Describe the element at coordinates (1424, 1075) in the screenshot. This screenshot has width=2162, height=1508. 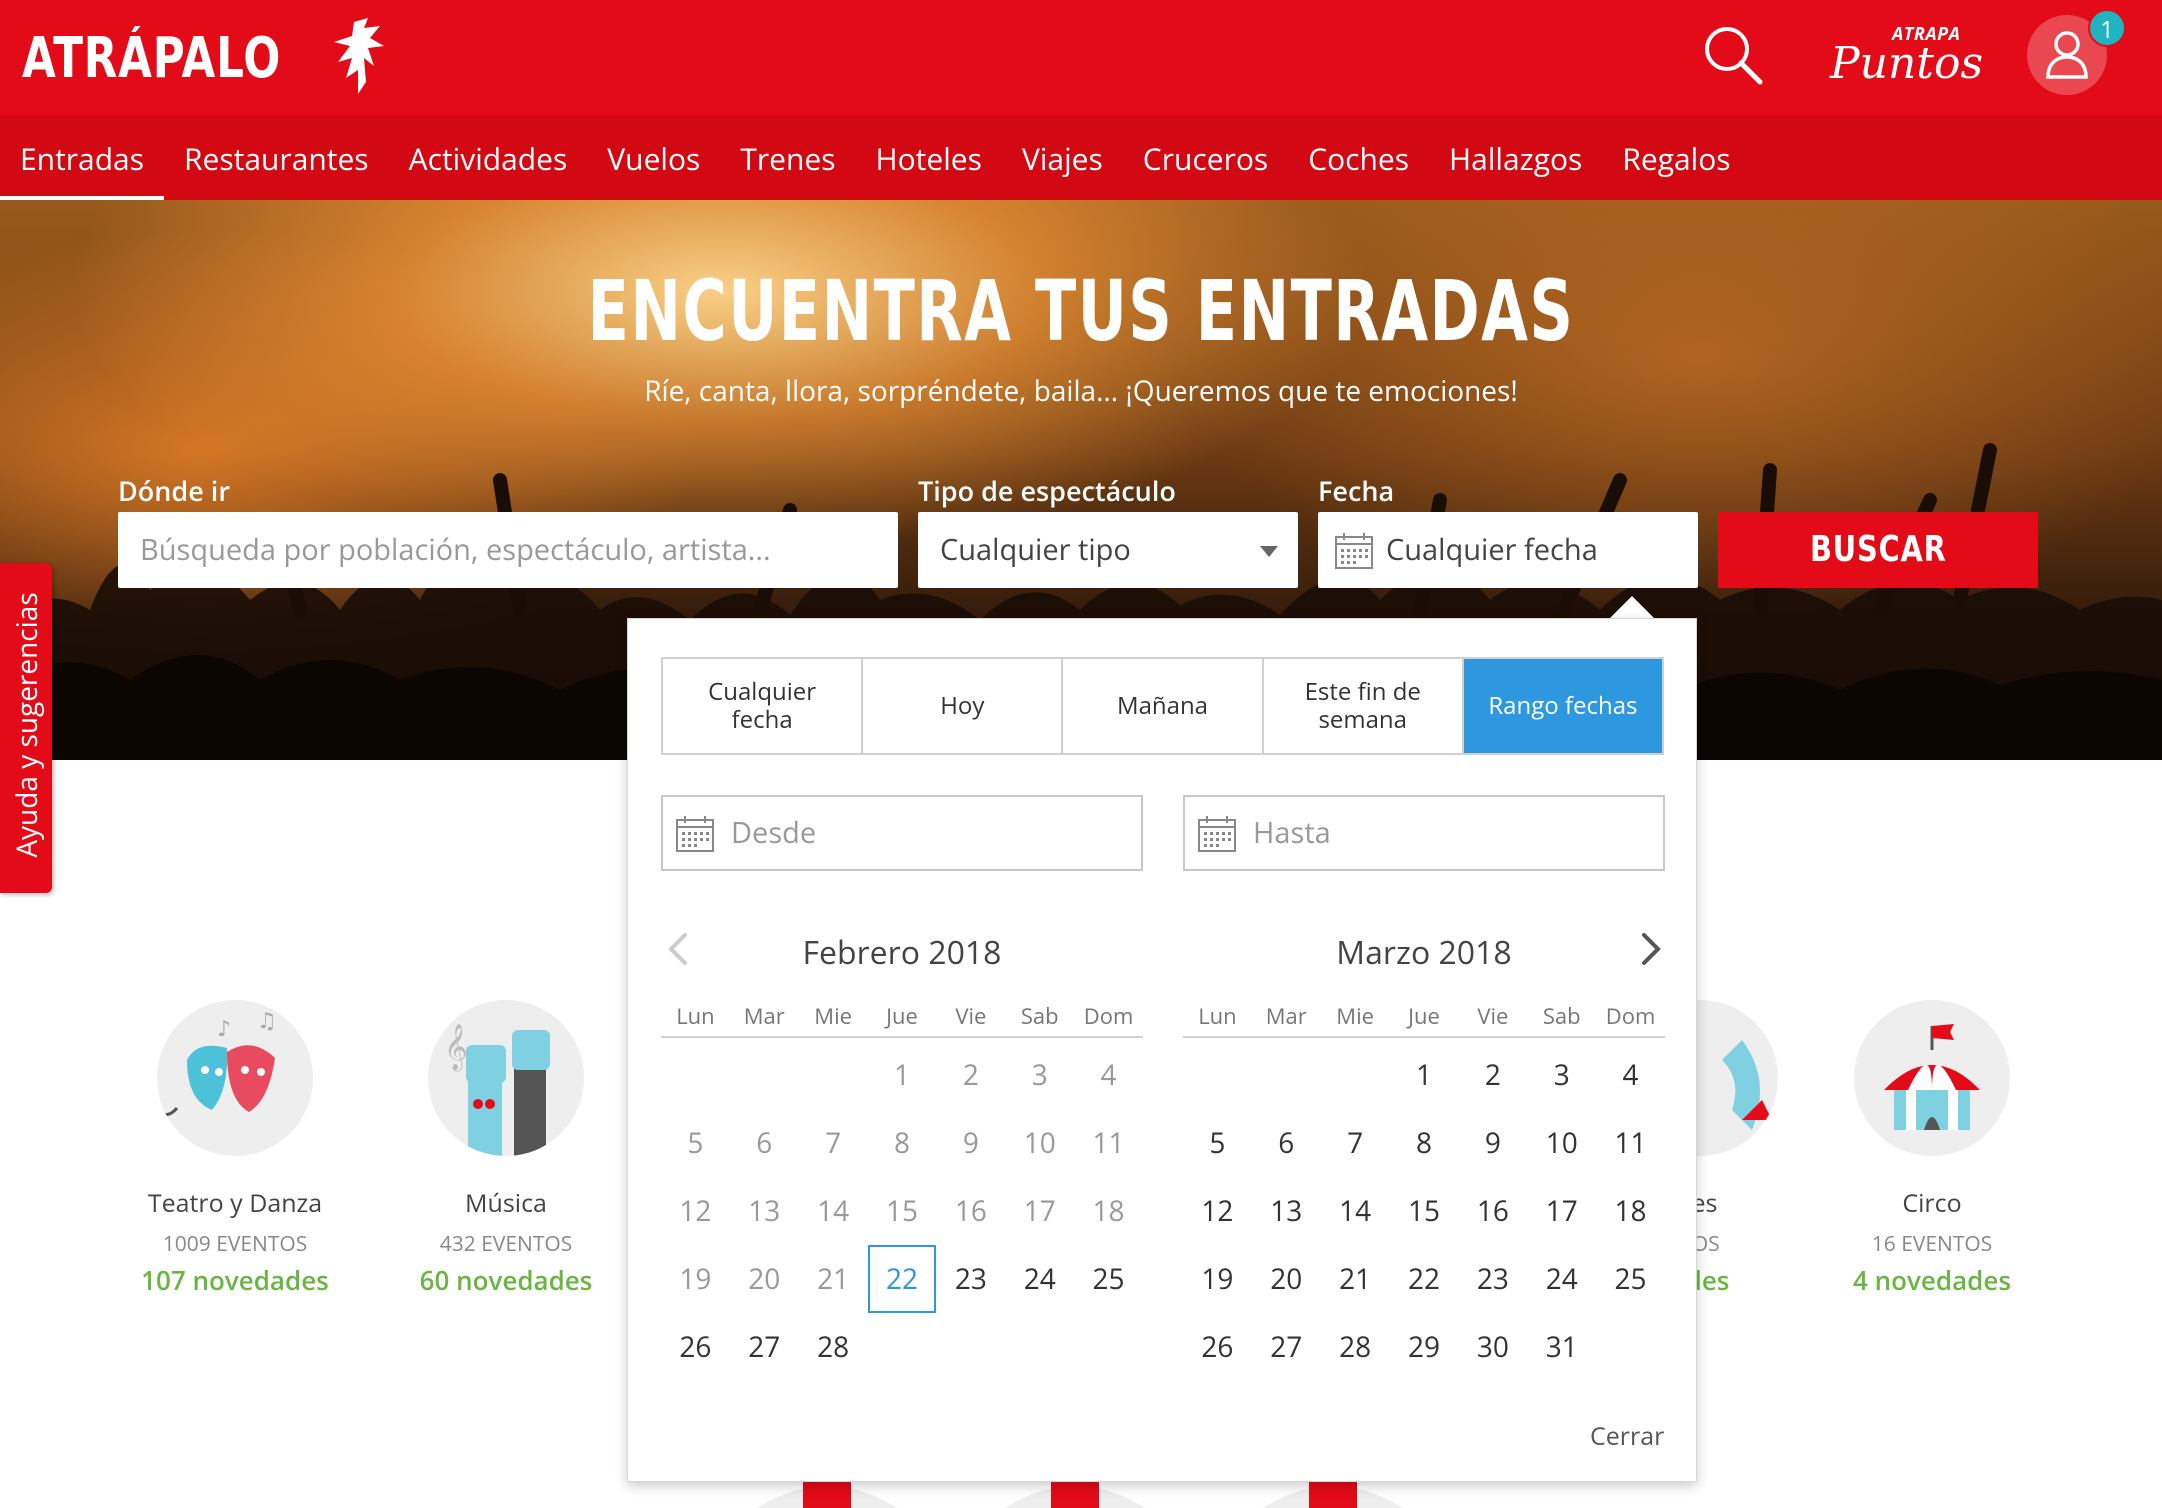
I see `day-cell: 1` at that location.